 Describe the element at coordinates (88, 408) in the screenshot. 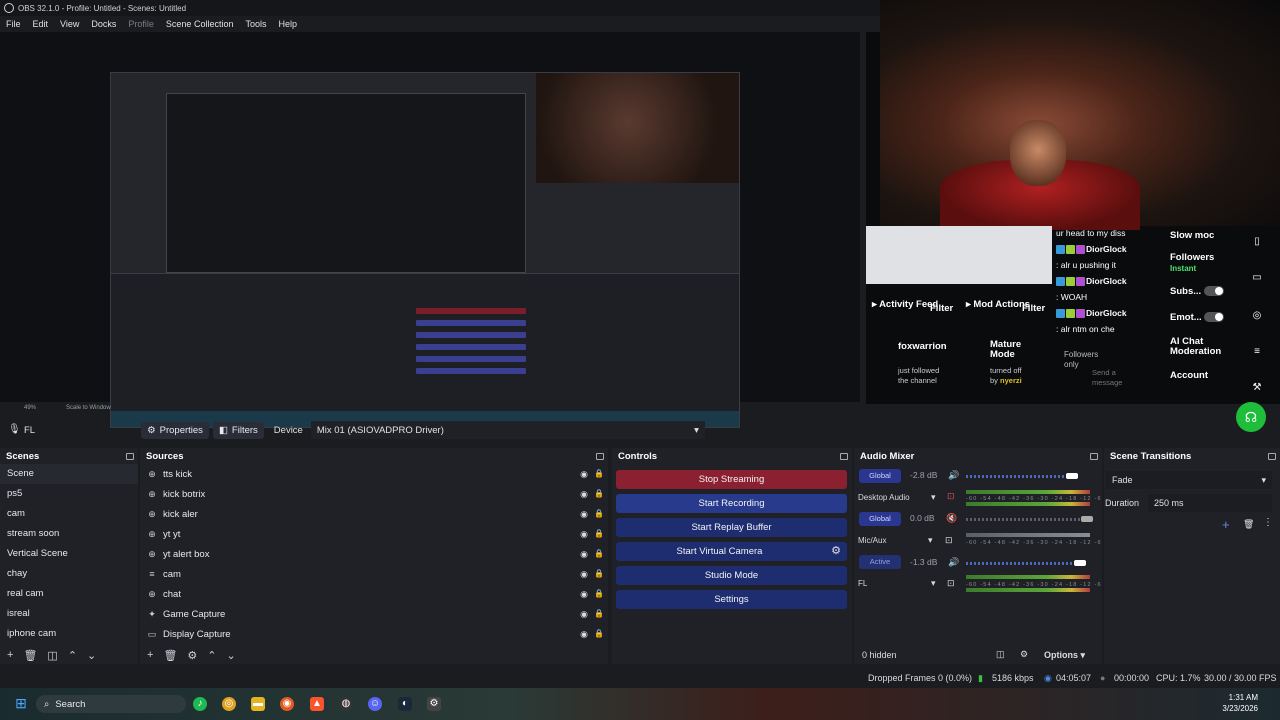

I see `scale-mode: Scale to Window` at that location.